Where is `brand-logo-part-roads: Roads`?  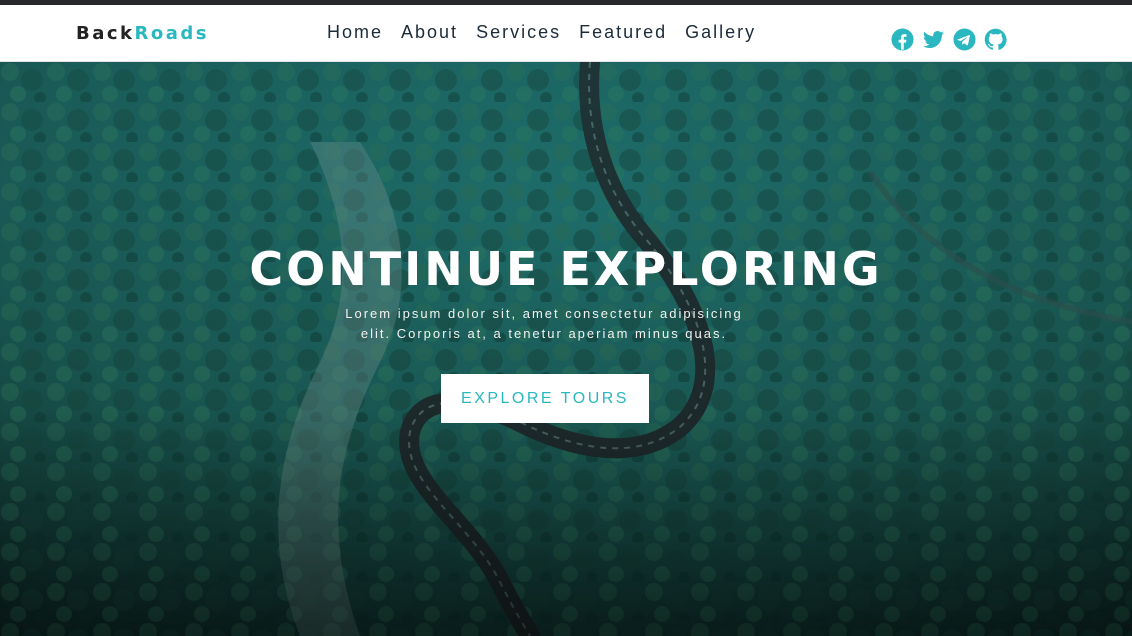
brand-logo-part-roads: Roads is located at coordinates (171, 33).